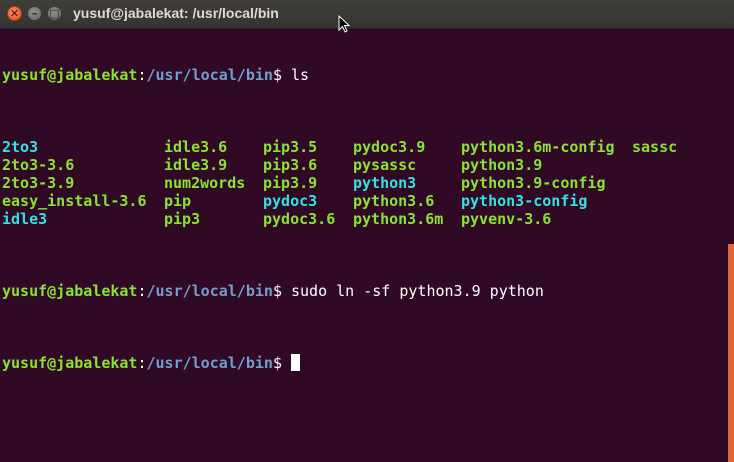 This screenshot has width=734, height=462. Describe the element at coordinates (398, 219) in the screenshot. I see `ls-entry: python3.6m` at that location.